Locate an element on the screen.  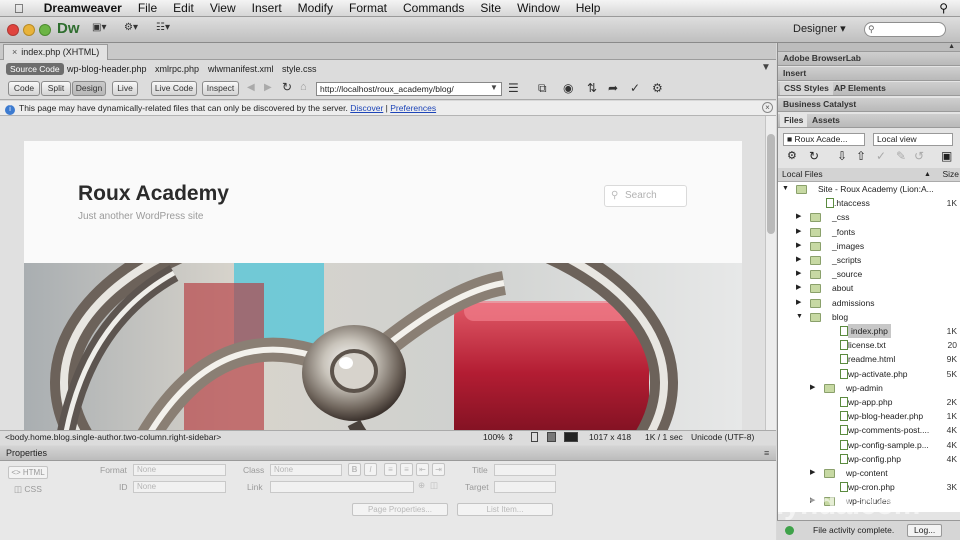
related-file-xmlrpc: xmlrpc.php is located at coordinates (177, 69).